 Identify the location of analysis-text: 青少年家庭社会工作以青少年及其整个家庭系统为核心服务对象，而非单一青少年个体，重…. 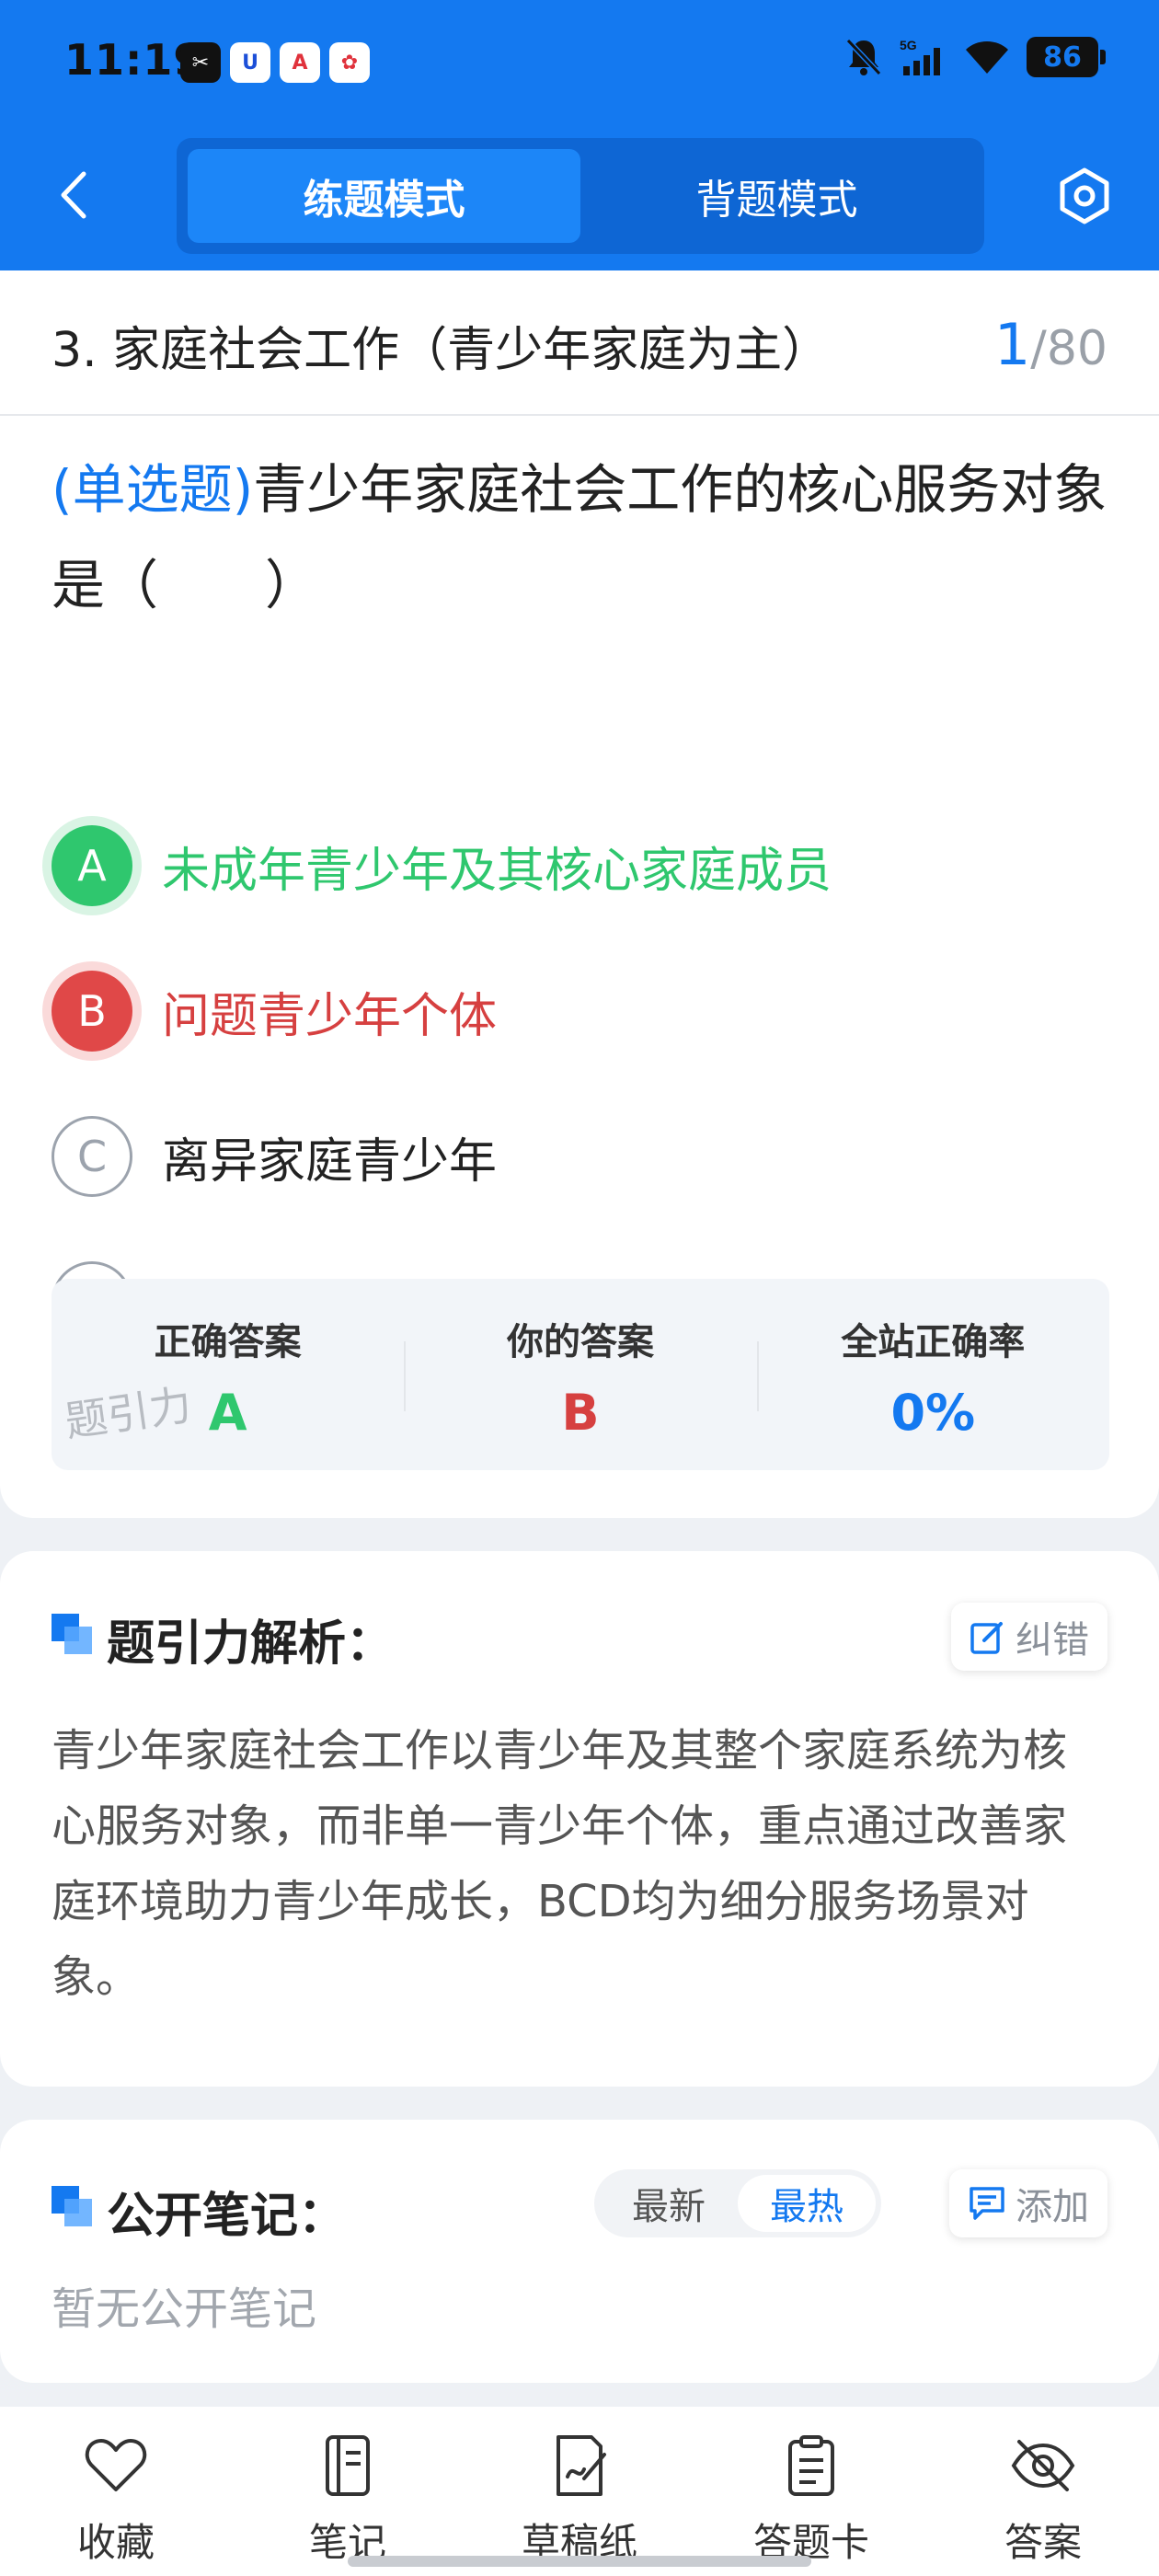
(560, 1864).